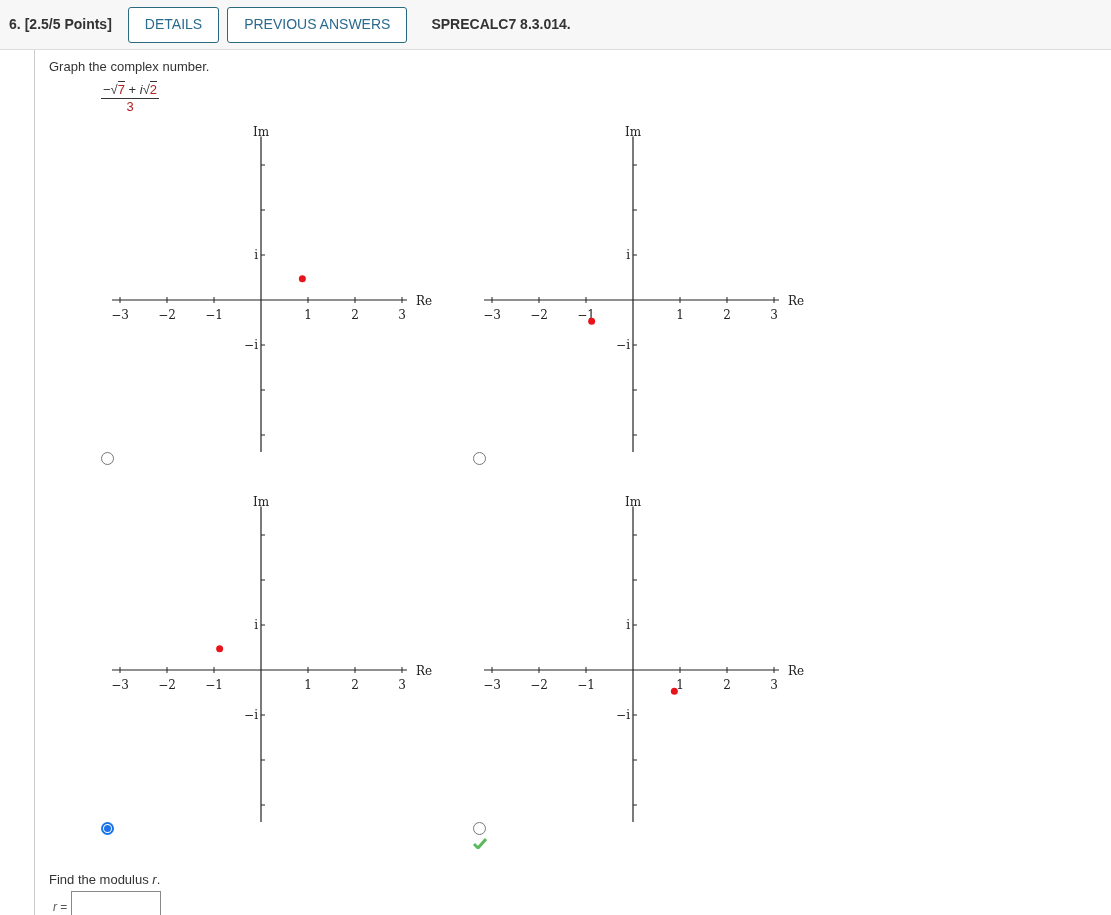  What do you see at coordinates (501, 24) in the screenshot?
I see `problem-code: SPRECALC7 8.3.014.` at bounding box center [501, 24].